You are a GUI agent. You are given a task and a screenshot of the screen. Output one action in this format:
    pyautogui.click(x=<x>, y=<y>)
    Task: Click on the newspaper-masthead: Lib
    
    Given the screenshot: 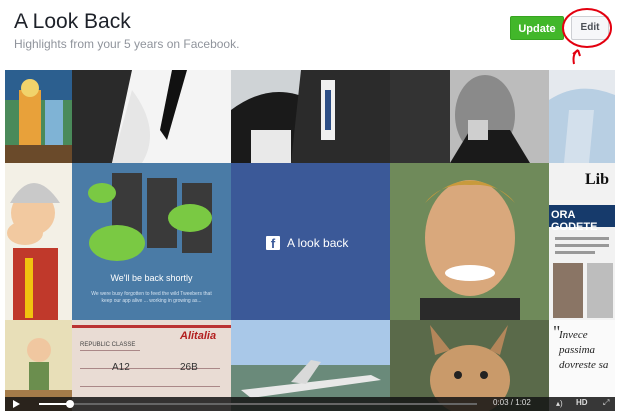 What is the action you would take?
    pyautogui.click(x=597, y=179)
    